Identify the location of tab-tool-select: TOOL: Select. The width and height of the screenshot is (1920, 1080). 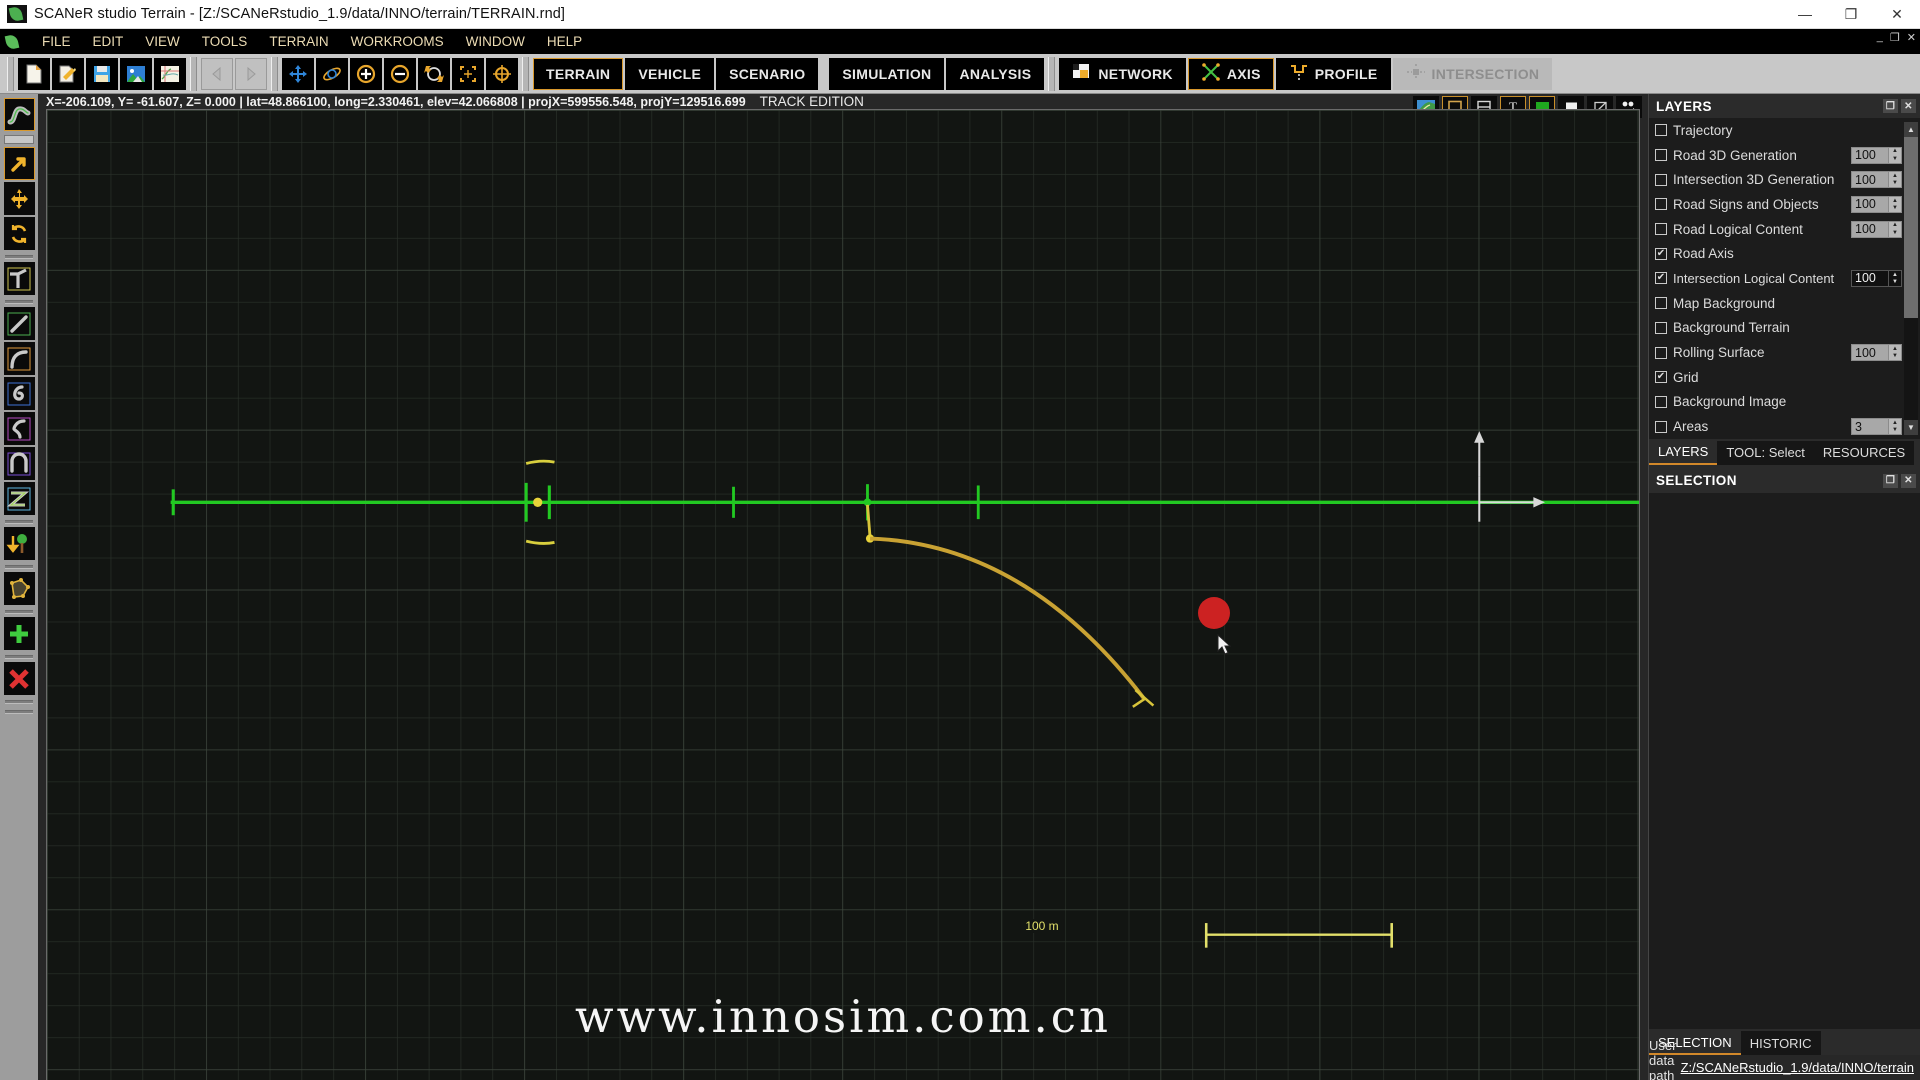
(1765, 452).